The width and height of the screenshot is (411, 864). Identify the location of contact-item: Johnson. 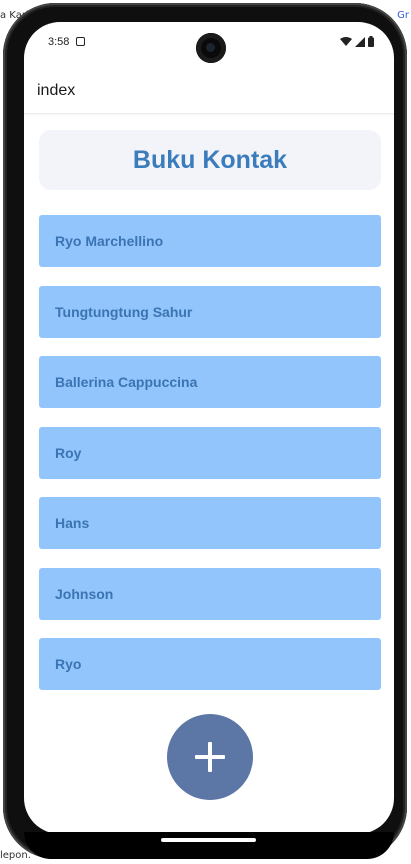
(210, 594).